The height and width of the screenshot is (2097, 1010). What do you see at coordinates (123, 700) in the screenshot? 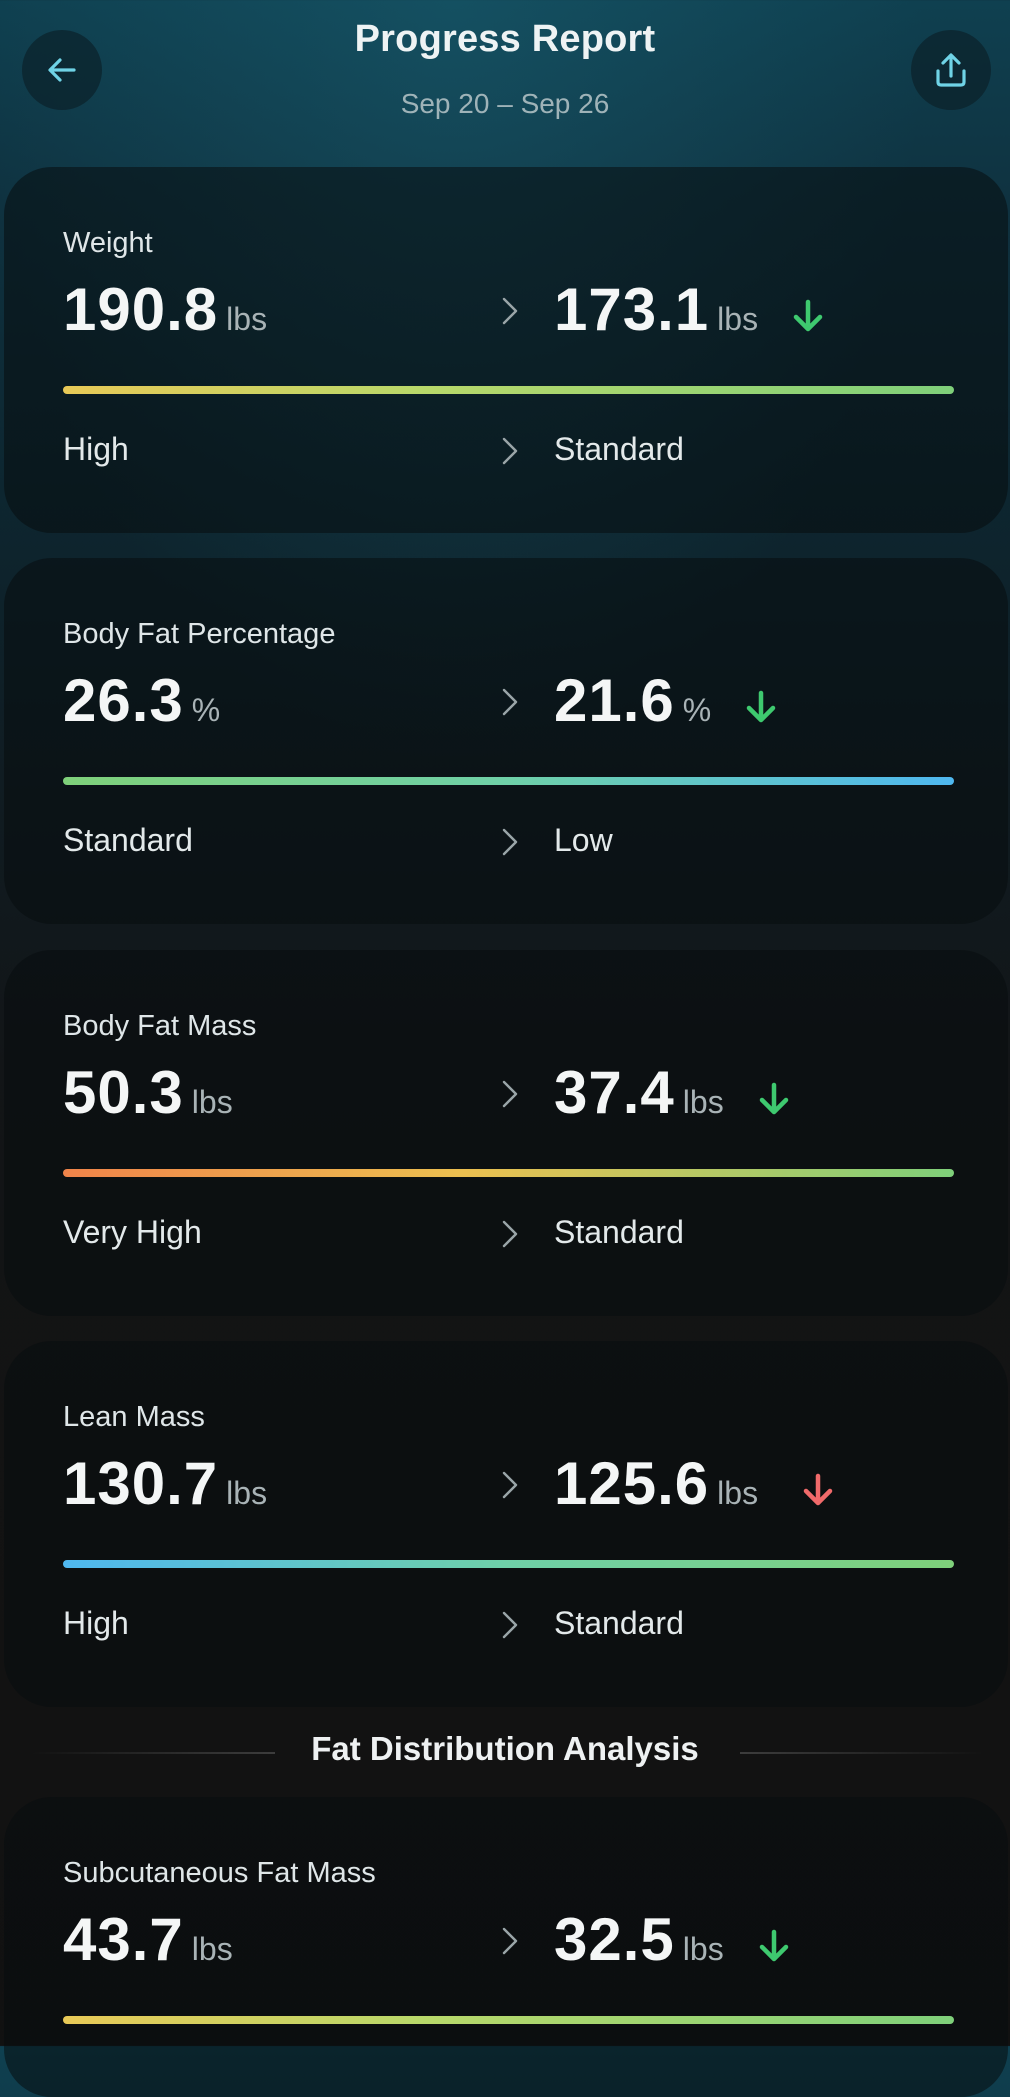
I see `from-number: 26.3` at bounding box center [123, 700].